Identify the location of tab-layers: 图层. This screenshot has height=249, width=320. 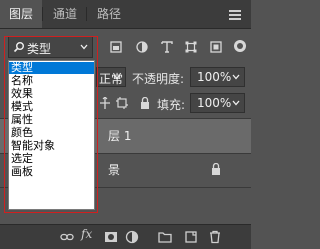
(21, 14).